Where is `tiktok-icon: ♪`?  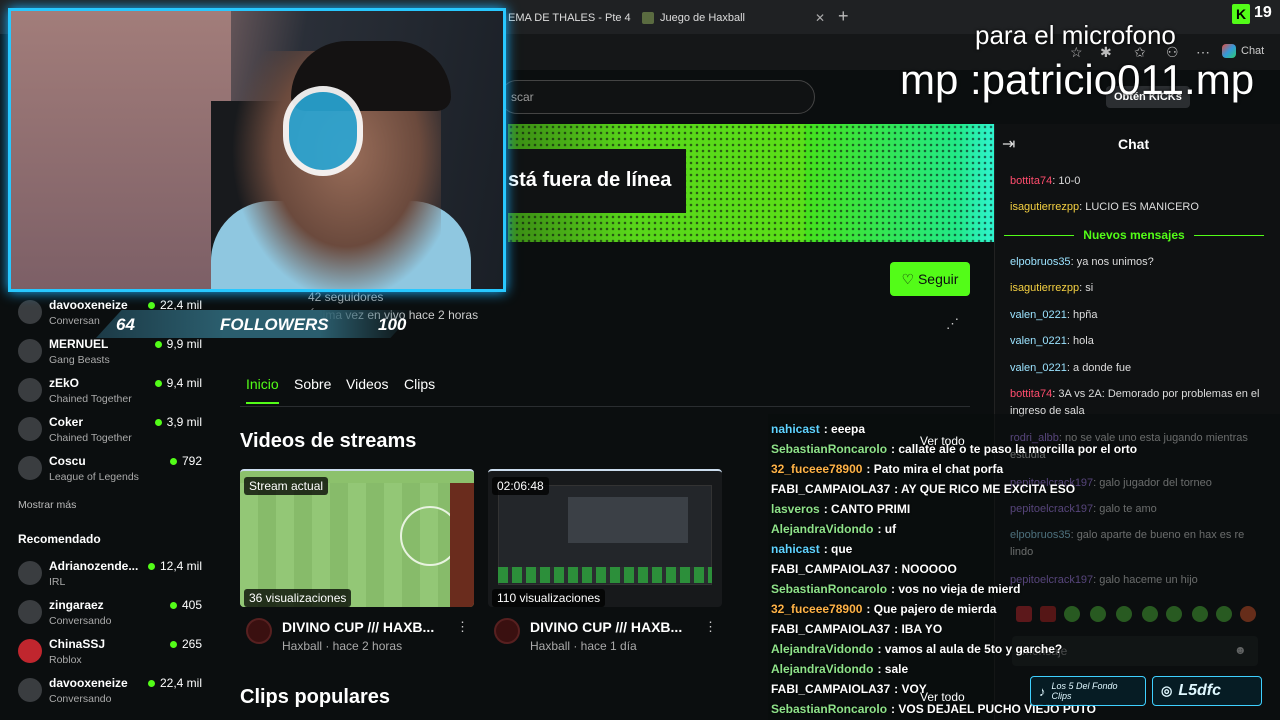 tiktok-icon: ♪ is located at coordinates (1042, 691).